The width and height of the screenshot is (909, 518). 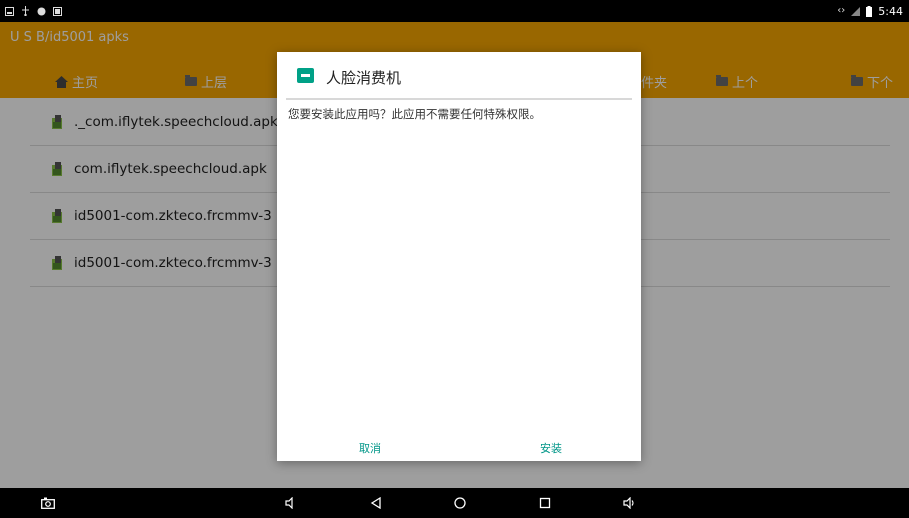 I want to click on navigation-bar, so click(x=454, y=503).